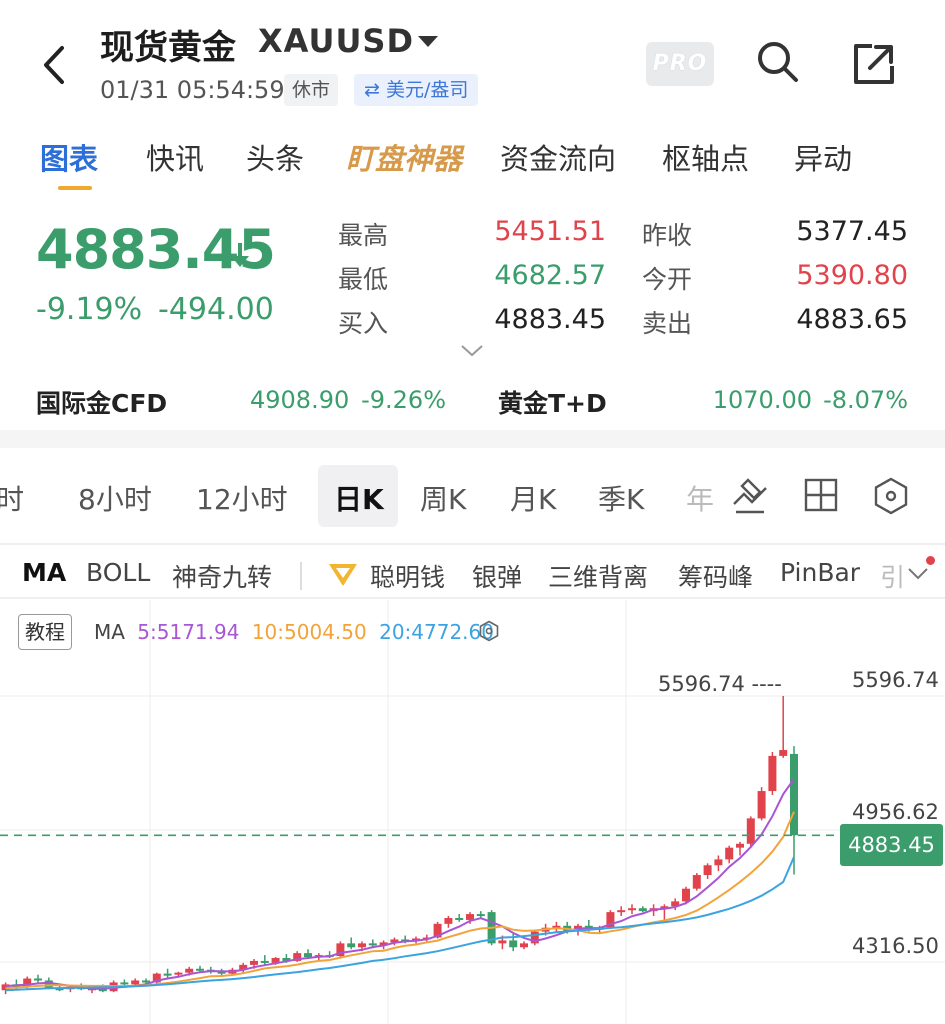 The image size is (945, 1024). I want to click on period-quarter: 季K, so click(621, 498).